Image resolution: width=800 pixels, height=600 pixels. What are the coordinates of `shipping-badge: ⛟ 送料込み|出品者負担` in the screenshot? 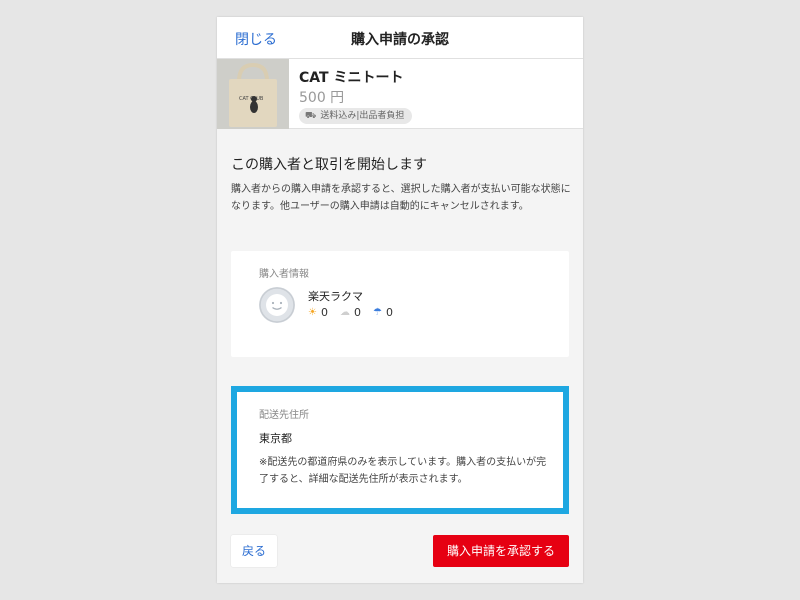 It's located at (356, 116).